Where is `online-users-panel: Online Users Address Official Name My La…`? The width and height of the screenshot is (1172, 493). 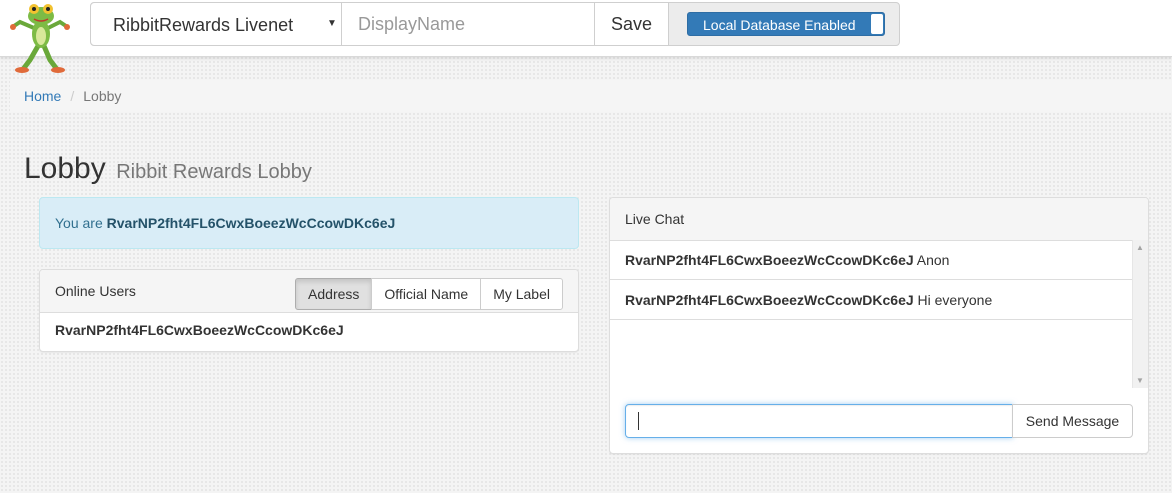 online-users-panel: Online Users Address Official Name My La… is located at coordinates (309, 310).